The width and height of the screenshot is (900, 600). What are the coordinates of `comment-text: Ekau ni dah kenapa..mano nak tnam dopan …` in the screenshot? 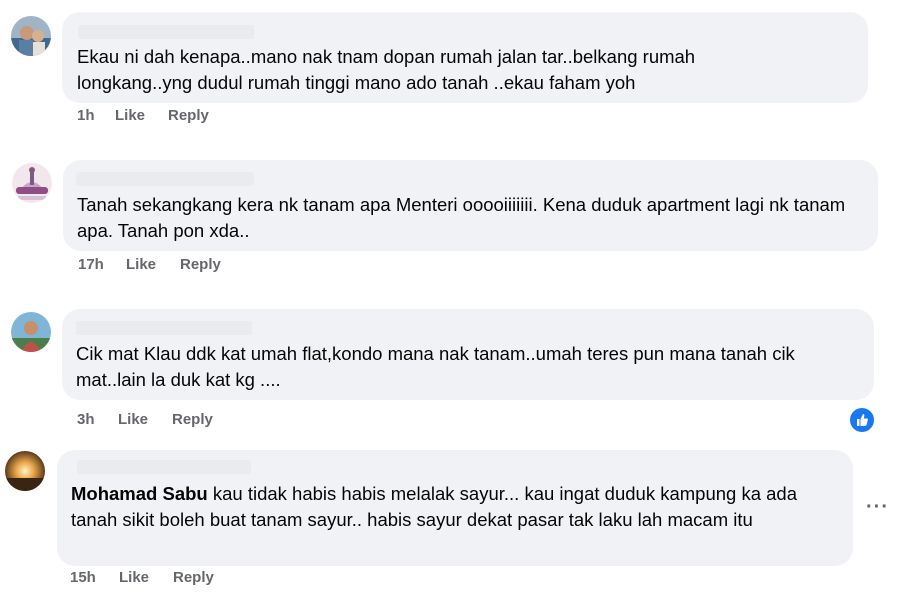 It's located at (386, 69).